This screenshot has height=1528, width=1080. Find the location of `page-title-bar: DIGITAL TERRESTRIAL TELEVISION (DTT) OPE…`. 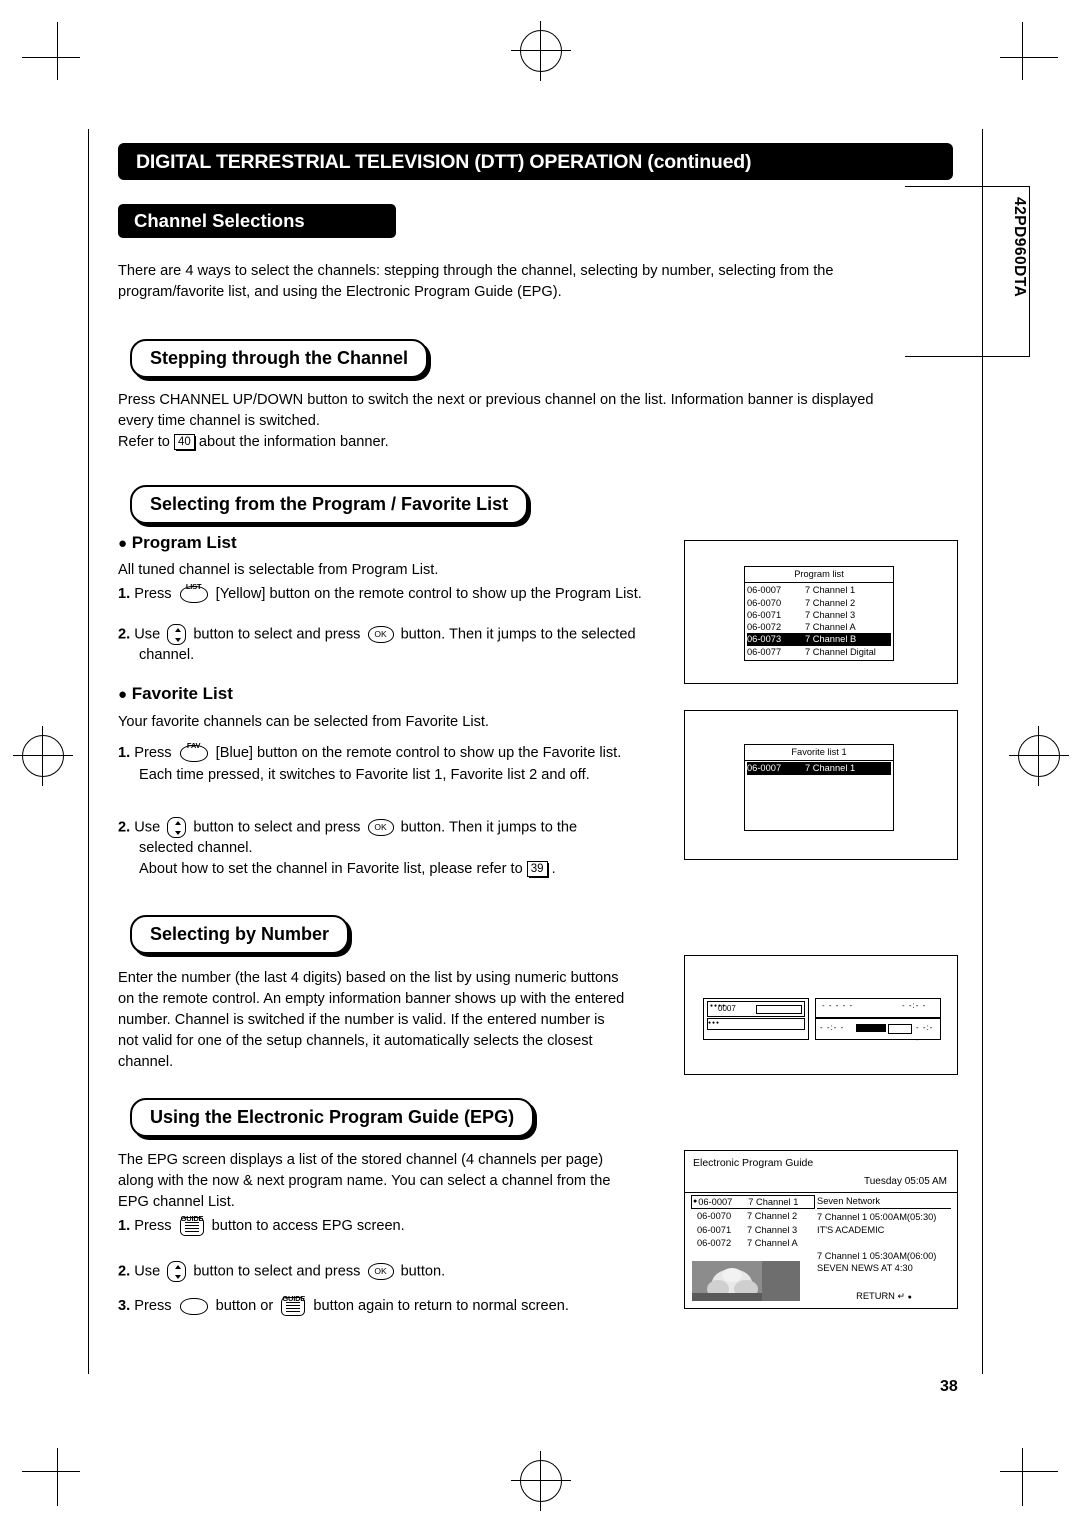

page-title-bar: DIGITAL TERRESTRIAL TELEVISION (DTT) OPE… is located at coordinates (535, 161).